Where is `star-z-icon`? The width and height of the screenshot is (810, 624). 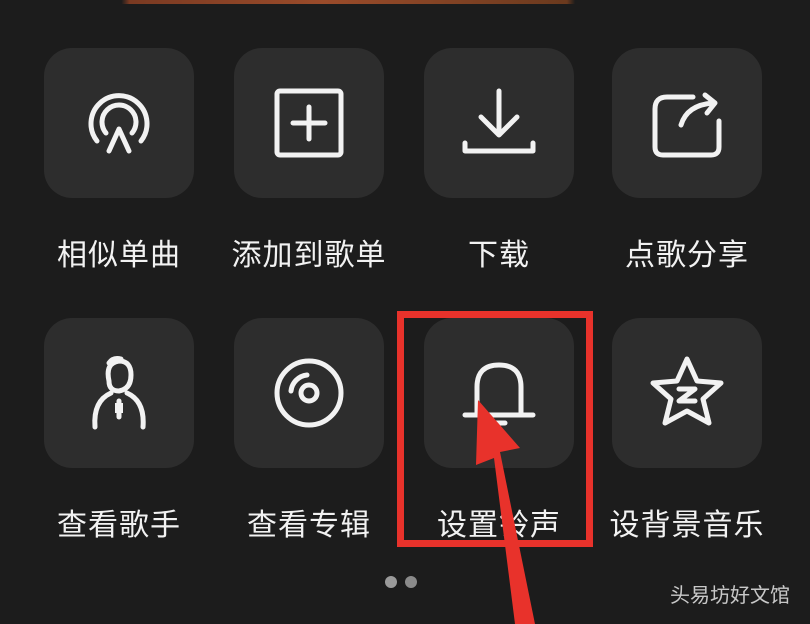
star-z-icon is located at coordinates (687, 391).